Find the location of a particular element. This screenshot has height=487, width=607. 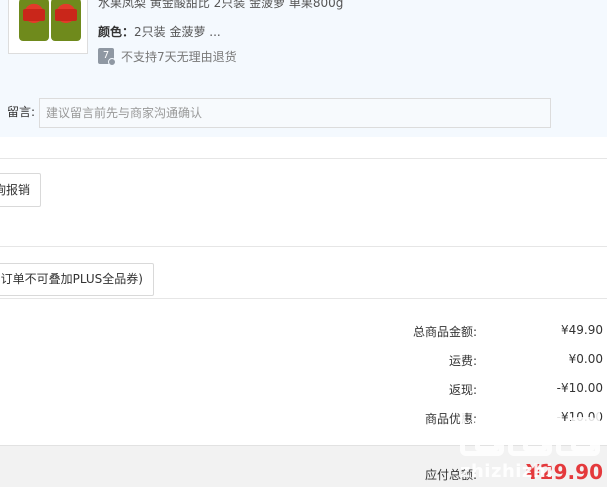

invoice-button: 询报销 is located at coordinates (20, 190).